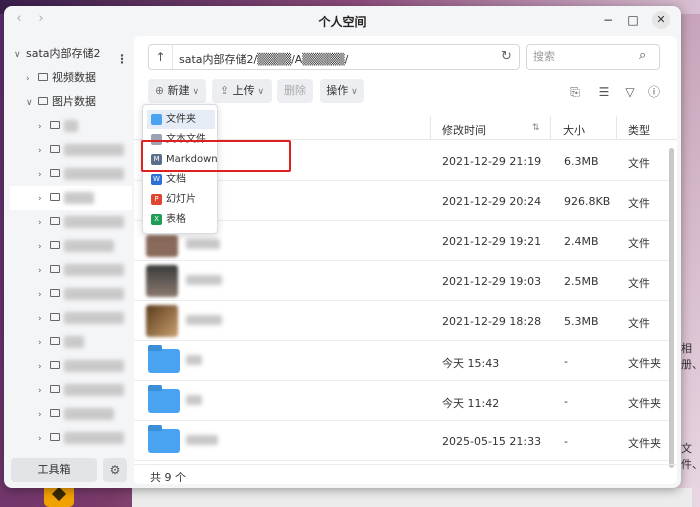 The height and width of the screenshot is (507, 700). What do you see at coordinates (115, 470) in the screenshot?
I see `gear-icon: ⚙` at bounding box center [115, 470].